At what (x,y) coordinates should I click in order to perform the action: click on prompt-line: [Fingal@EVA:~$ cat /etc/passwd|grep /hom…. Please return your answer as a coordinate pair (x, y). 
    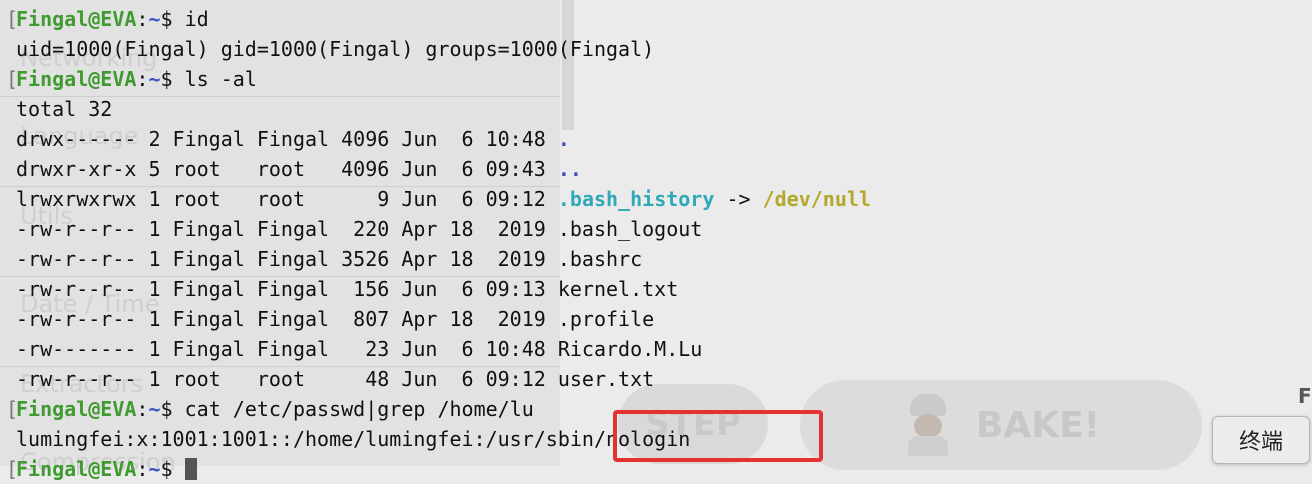
    Looking at the image, I should click on (270, 409).